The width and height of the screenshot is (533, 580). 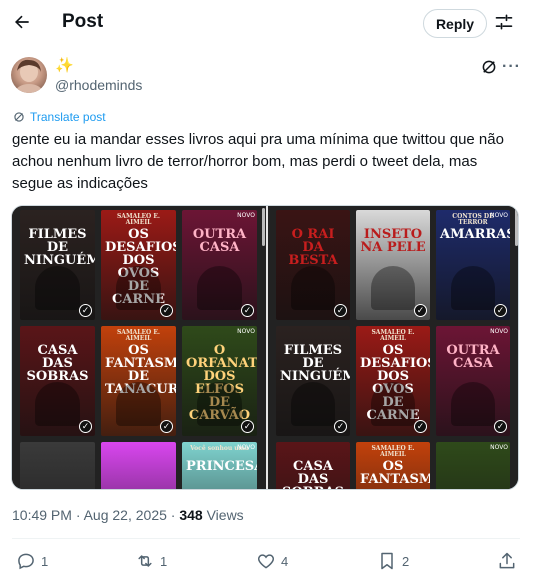 What do you see at coordinates (393, 265) in the screenshot?
I see `book-cover: INSETO NA PELE ✓` at bounding box center [393, 265].